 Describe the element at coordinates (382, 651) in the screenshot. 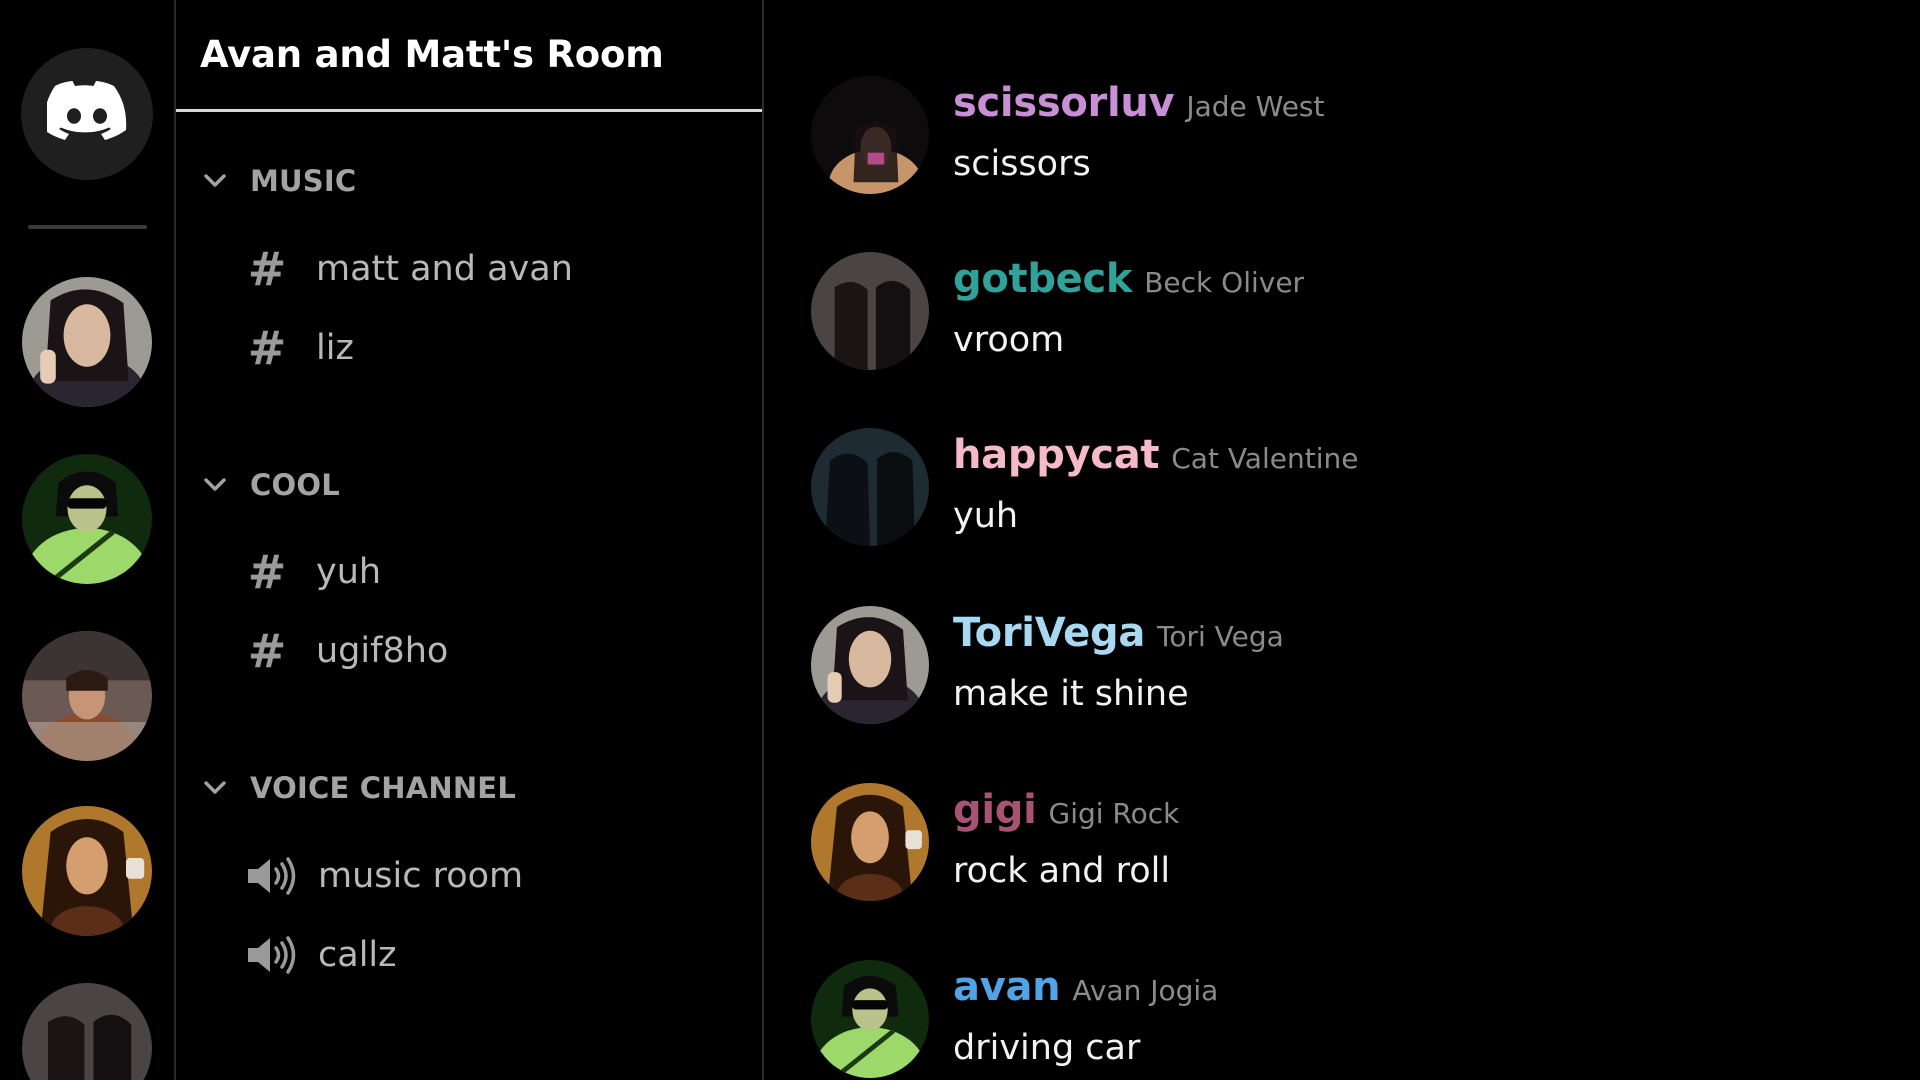

I see `channel-label: ugif8ho` at that location.